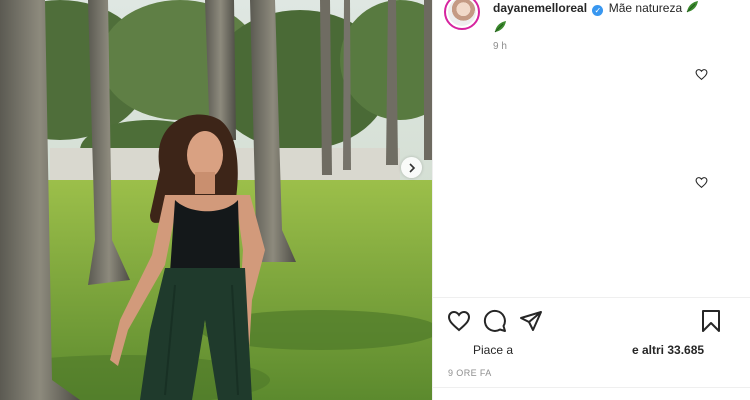 This screenshot has width=750, height=400. I want to click on likes-count-link: e altri 33.685, so click(668, 350).